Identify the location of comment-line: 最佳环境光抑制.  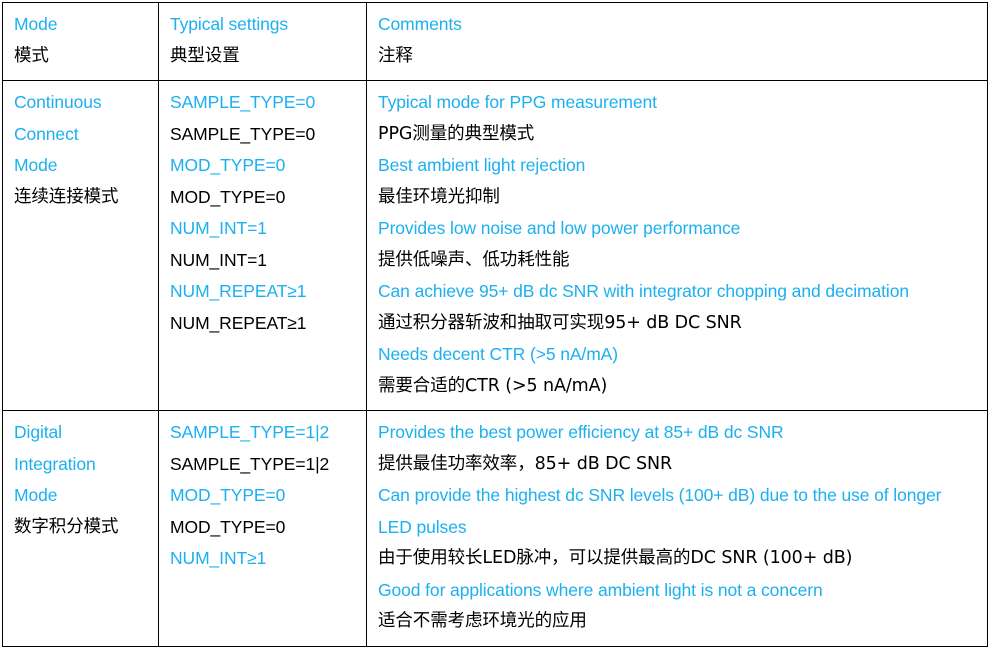
(439, 196).